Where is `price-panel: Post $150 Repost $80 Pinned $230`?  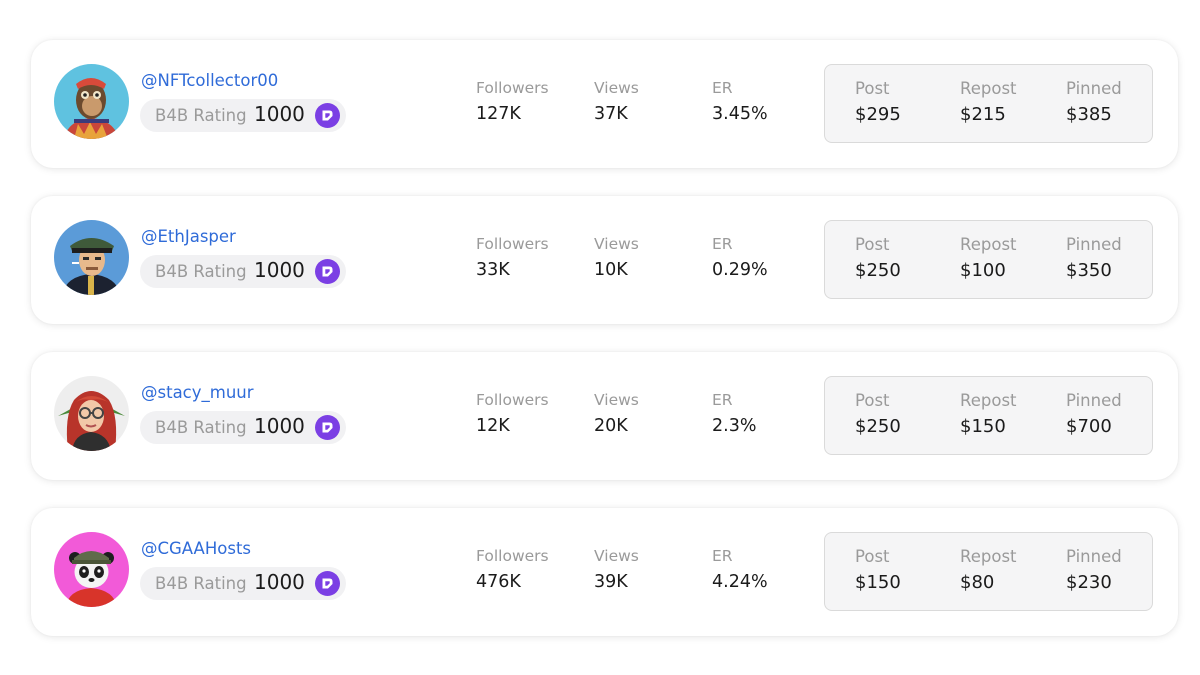
price-panel: Post $150 Repost $80 Pinned $230 is located at coordinates (988, 571).